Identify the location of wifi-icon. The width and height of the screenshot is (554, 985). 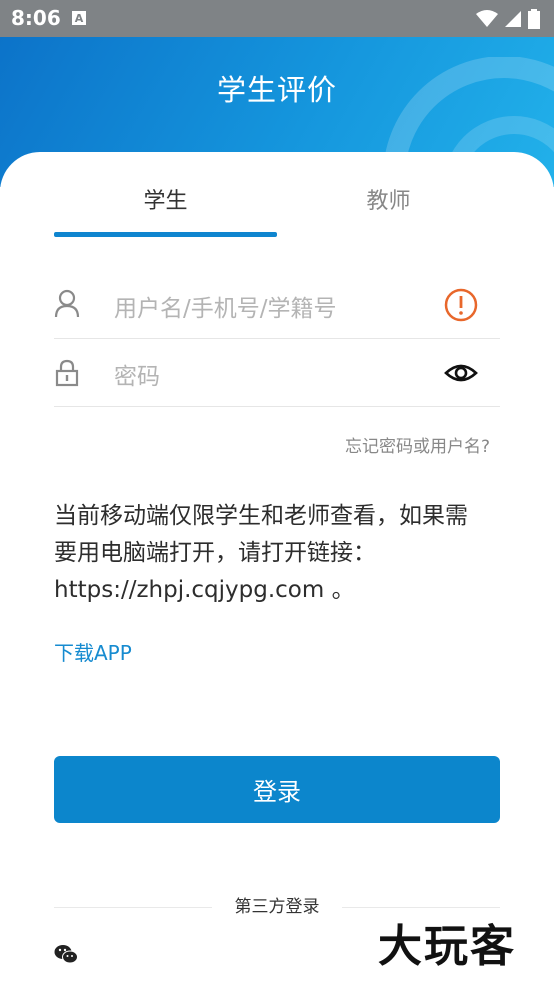
(487, 18).